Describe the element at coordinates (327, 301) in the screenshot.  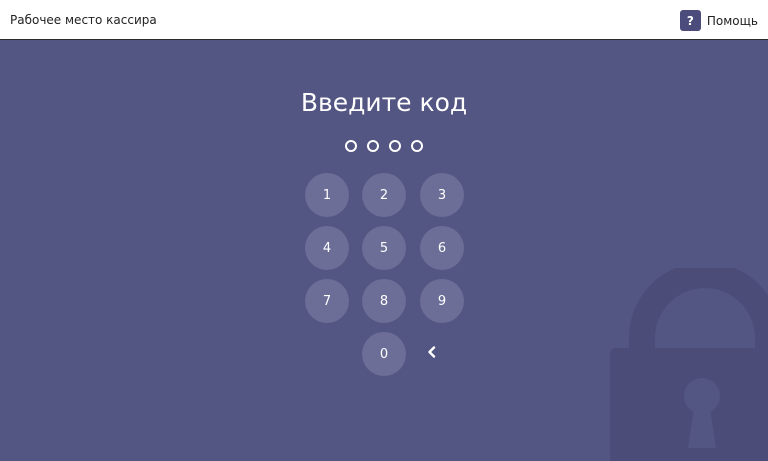
I see `key-7: 7` at that location.